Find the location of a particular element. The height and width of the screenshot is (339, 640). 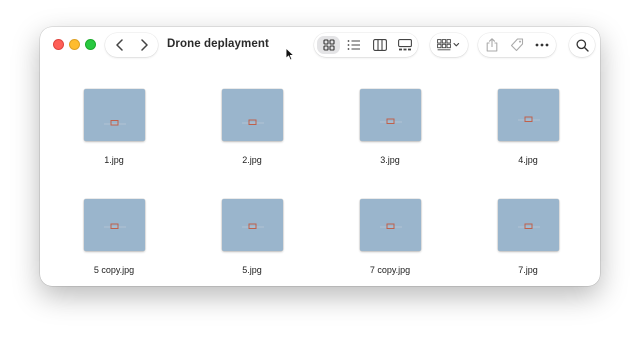

grid-icon is located at coordinates (328, 45).